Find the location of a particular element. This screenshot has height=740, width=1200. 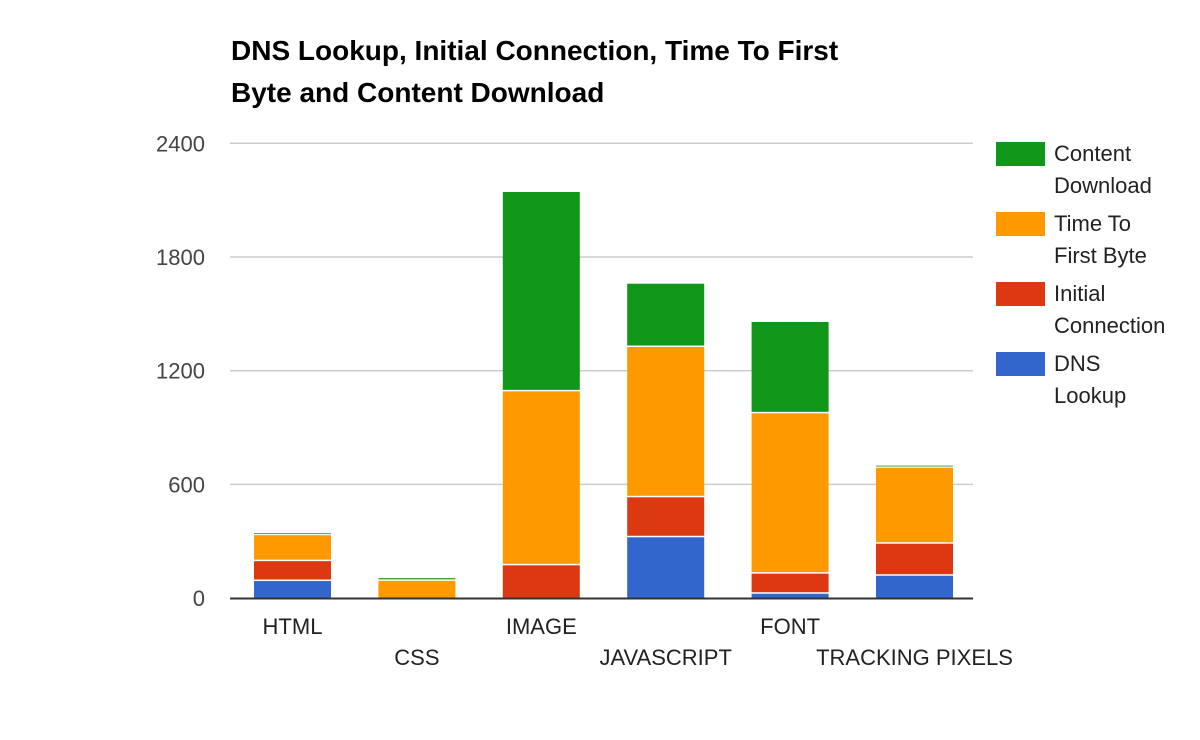

bar-segment-dns-lookup-tracking-pixels is located at coordinates (914, 587).